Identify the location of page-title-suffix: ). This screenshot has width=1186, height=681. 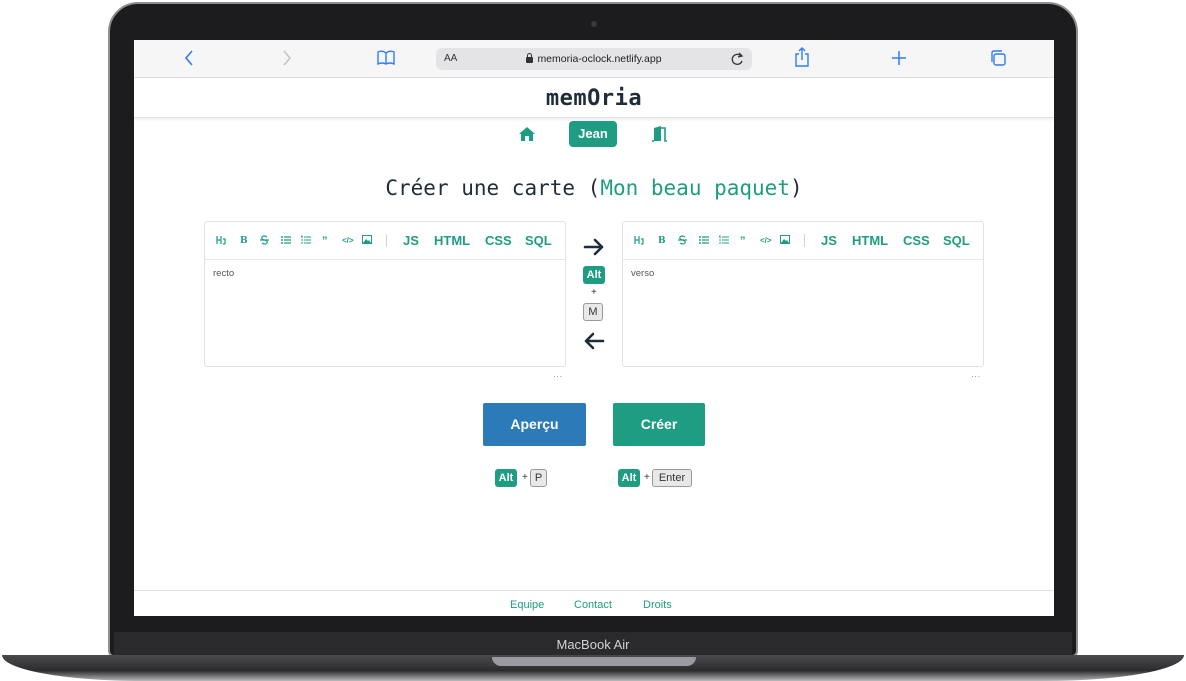
(796, 188).